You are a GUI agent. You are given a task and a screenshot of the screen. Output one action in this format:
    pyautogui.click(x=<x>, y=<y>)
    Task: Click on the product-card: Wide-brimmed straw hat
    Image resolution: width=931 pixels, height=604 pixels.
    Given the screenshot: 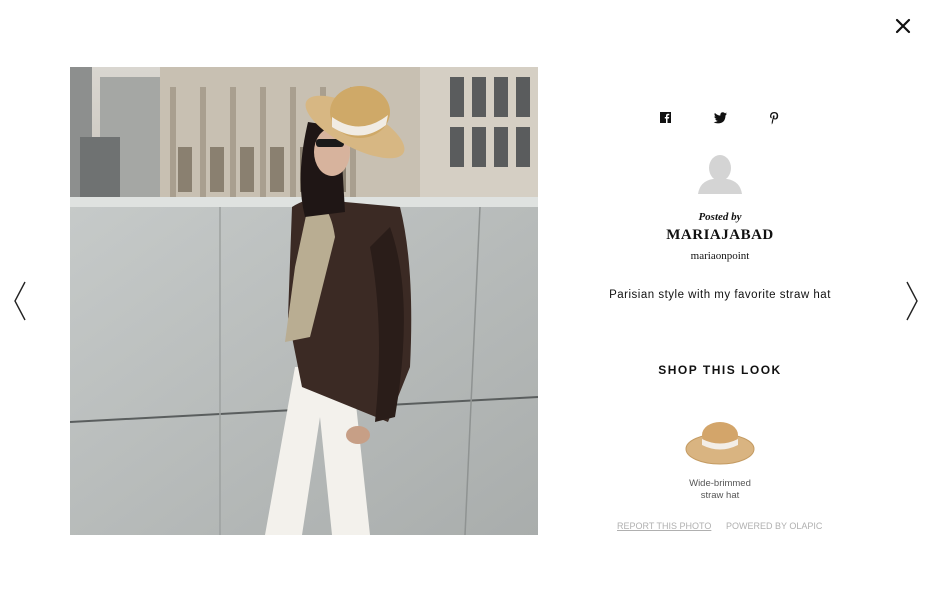 What is the action you would take?
    pyautogui.click(x=720, y=457)
    